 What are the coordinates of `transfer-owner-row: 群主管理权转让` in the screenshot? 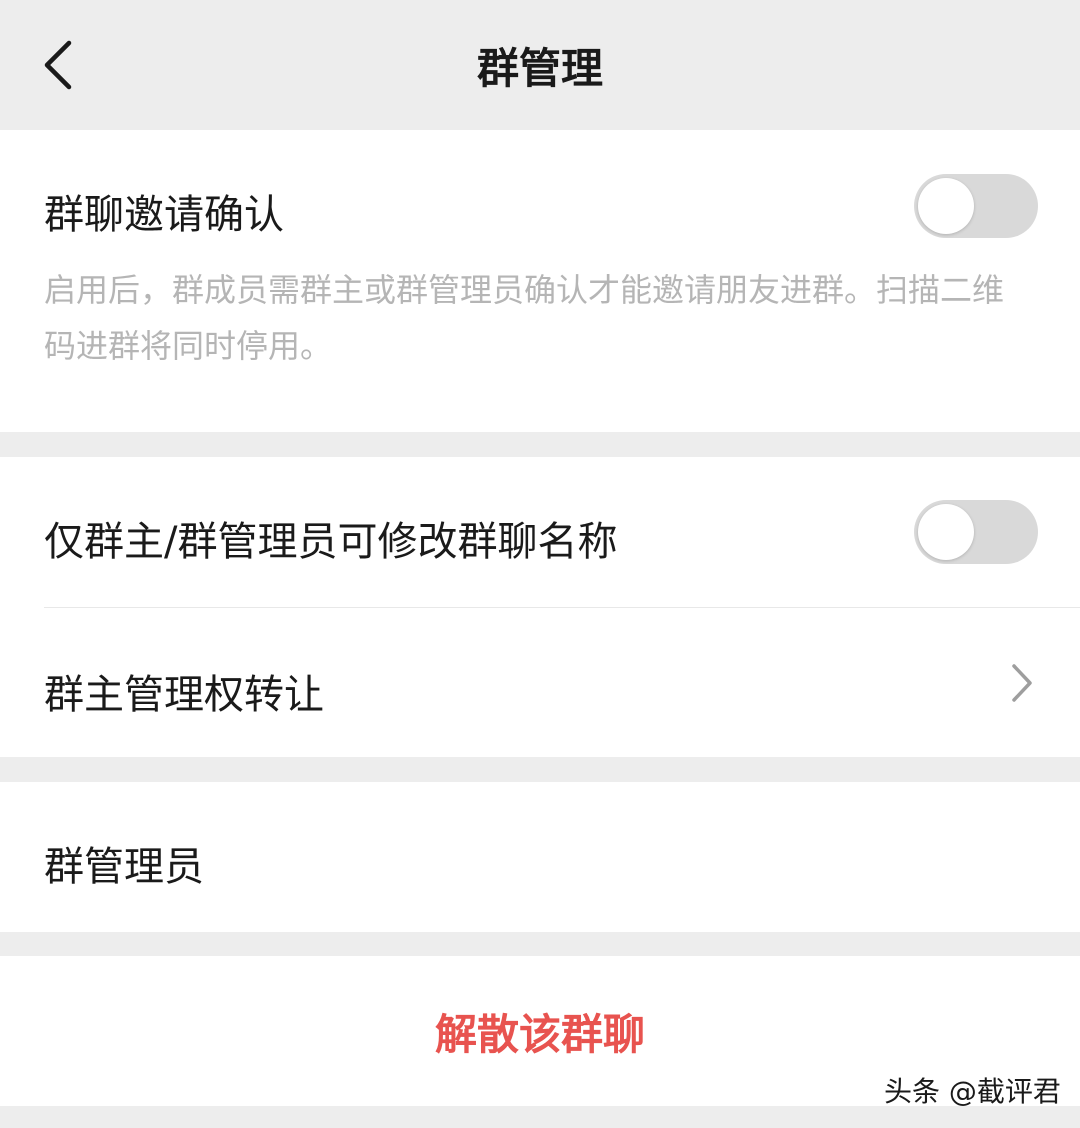 It's located at (540, 682).